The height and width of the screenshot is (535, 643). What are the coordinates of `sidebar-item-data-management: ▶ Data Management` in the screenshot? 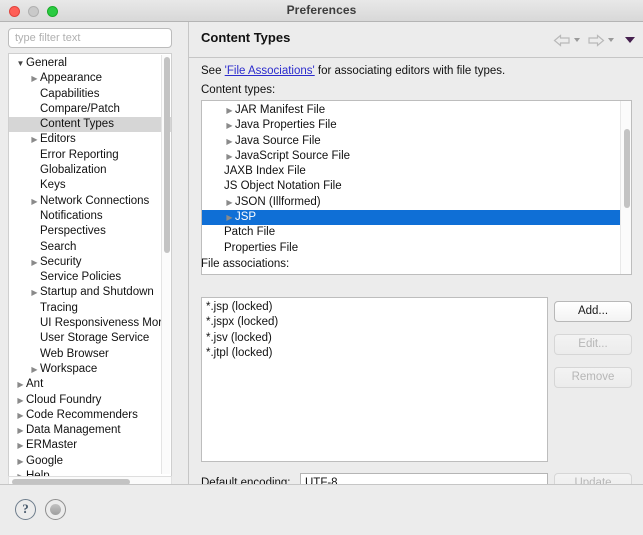 It's located at (90, 430).